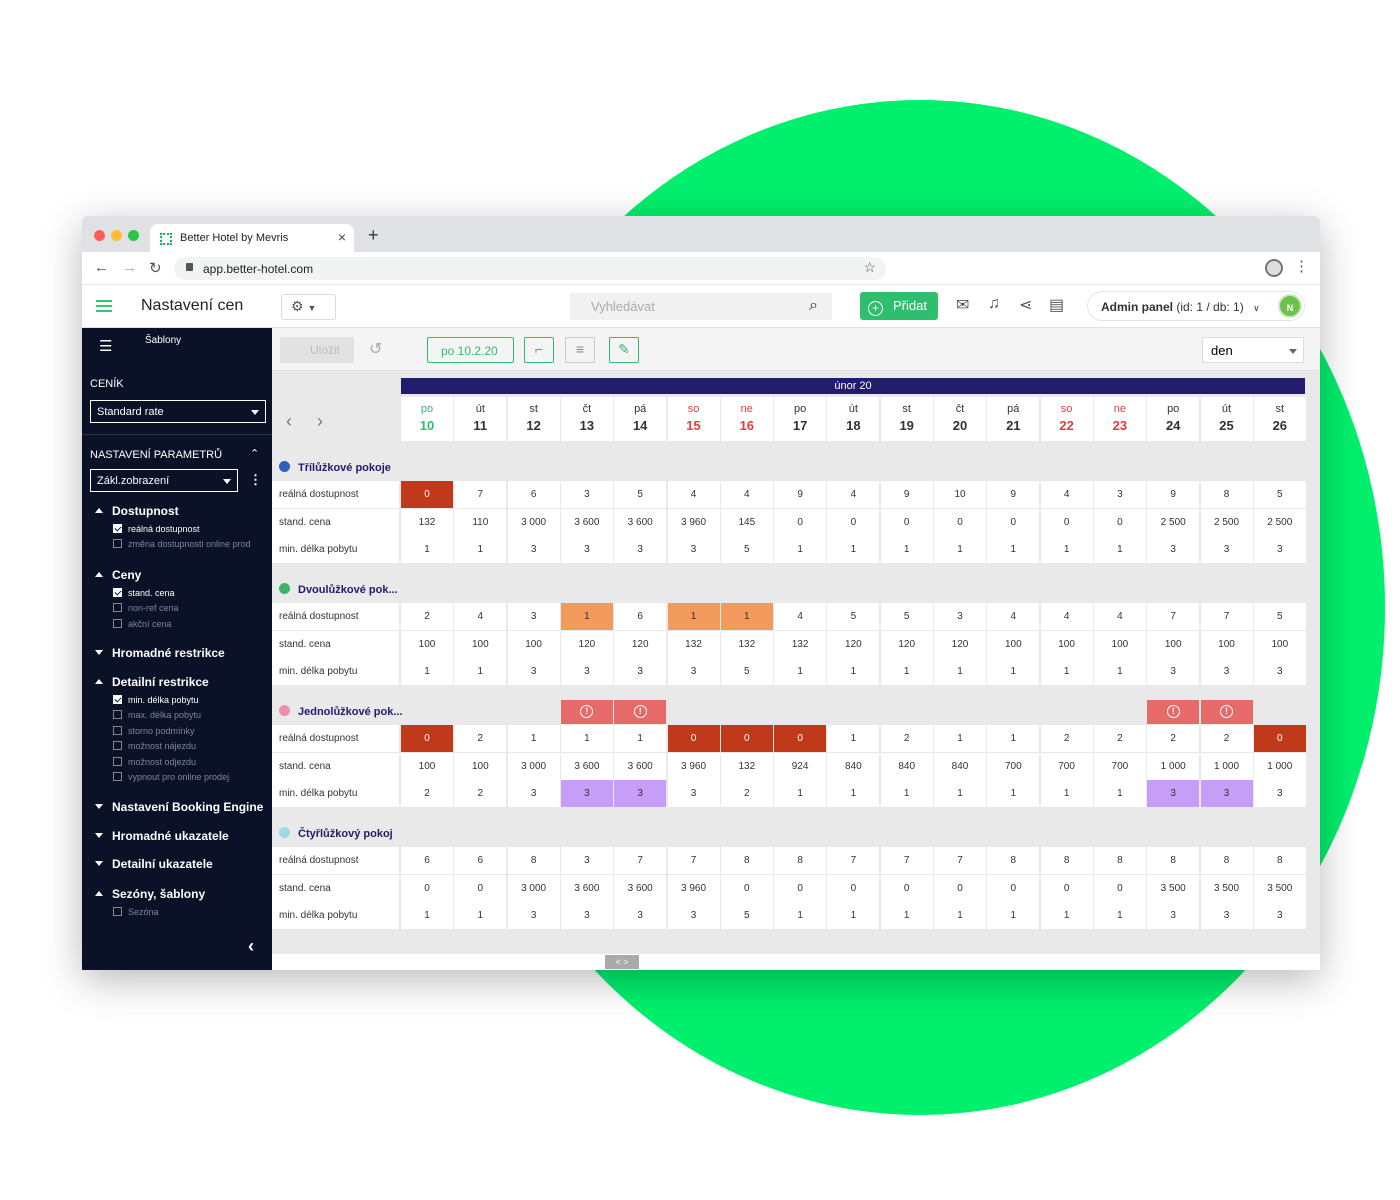 The height and width of the screenshot is (1200, 1400). Describe the element at coordinates (156, 700) in the screenshot. I see `sidebar-option: min. délka pobytu` at that location.